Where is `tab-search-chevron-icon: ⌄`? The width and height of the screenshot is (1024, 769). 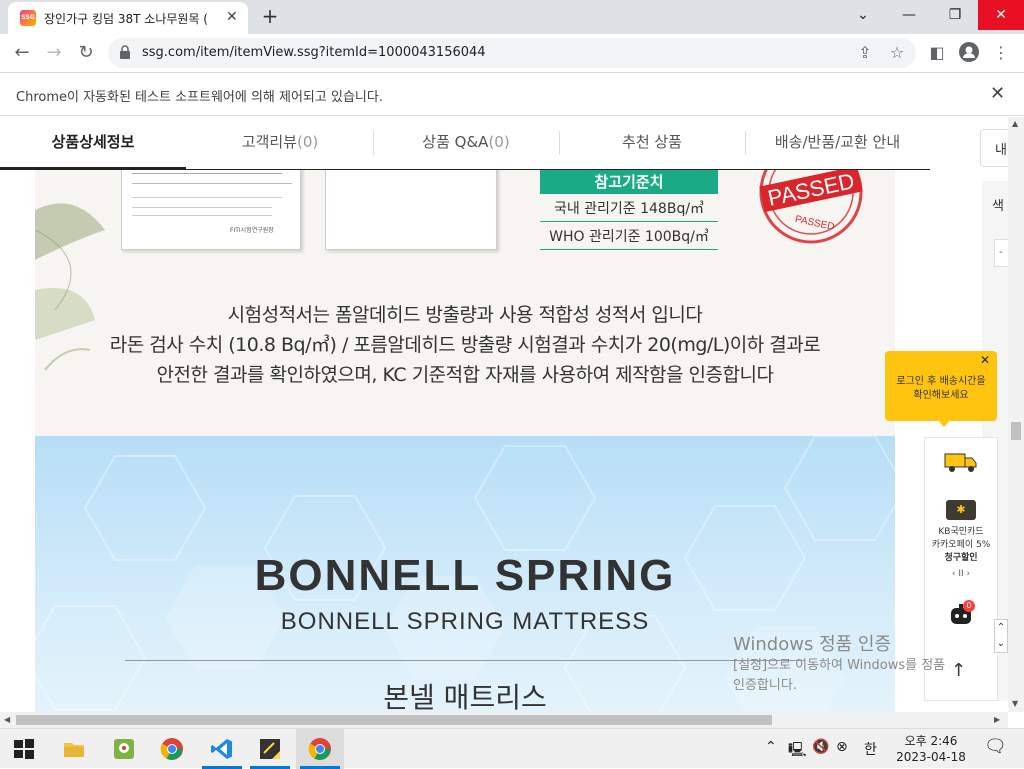
tab-search-chevron-icon: ⌄ is located at coordinates (863, 15).